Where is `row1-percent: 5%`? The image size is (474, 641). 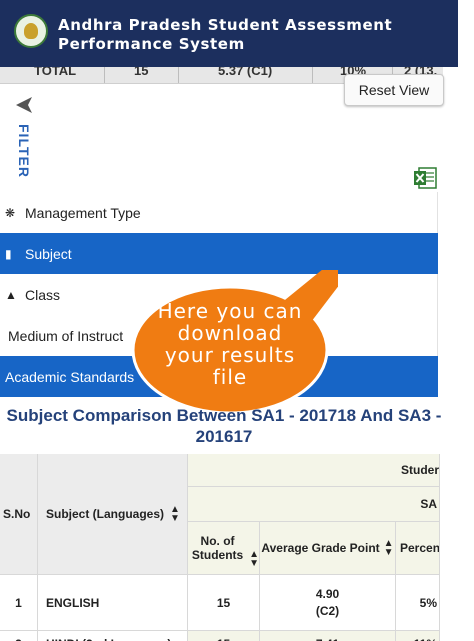 row1-percent: 5% is located at coordinates (418, 603).